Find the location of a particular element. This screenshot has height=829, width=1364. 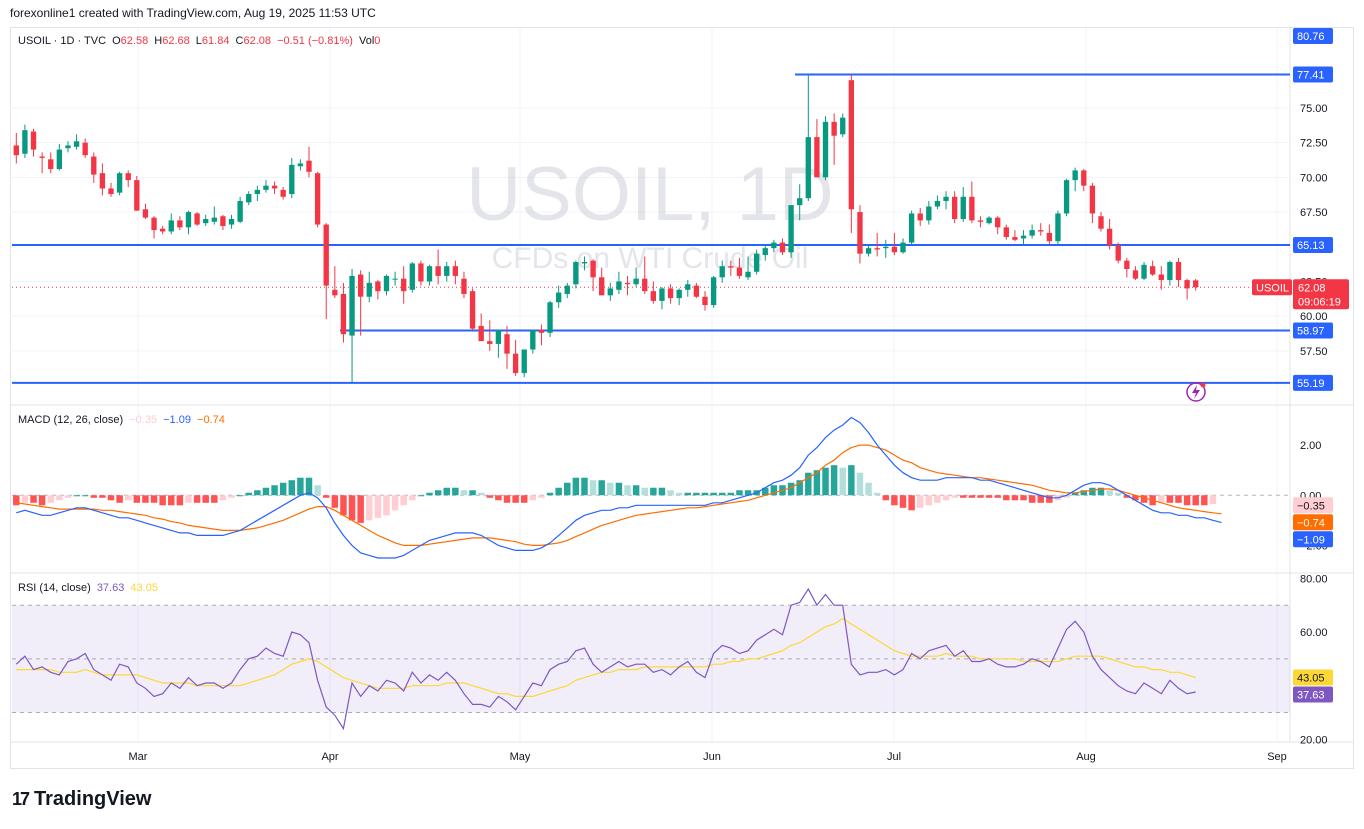

high-label: H is located at coordinates (158, 41).